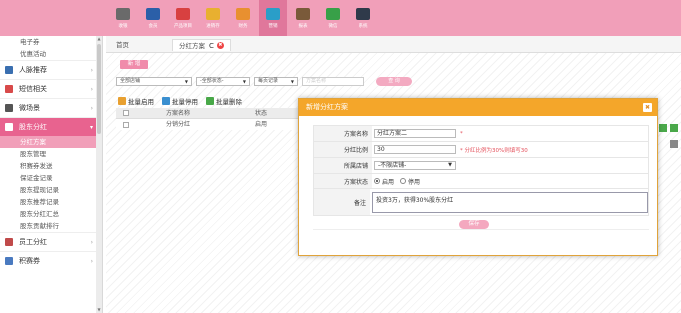  Describe the element at coordinates (51, 54) in the screenshot. I see `sidebar-subitem: 优惠活动` at that location.